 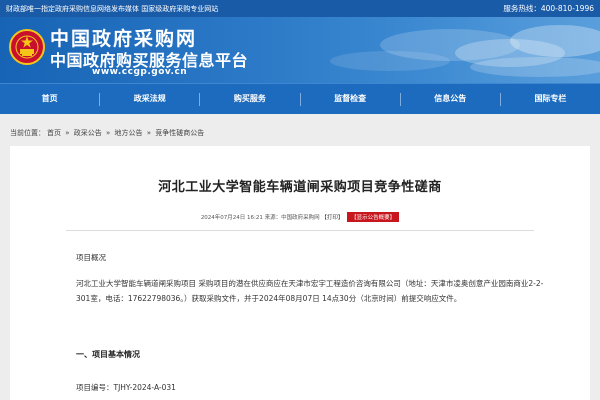 I want to click on service-hotline: 服务热线：400-810-1996, so click(x=548, y=8).